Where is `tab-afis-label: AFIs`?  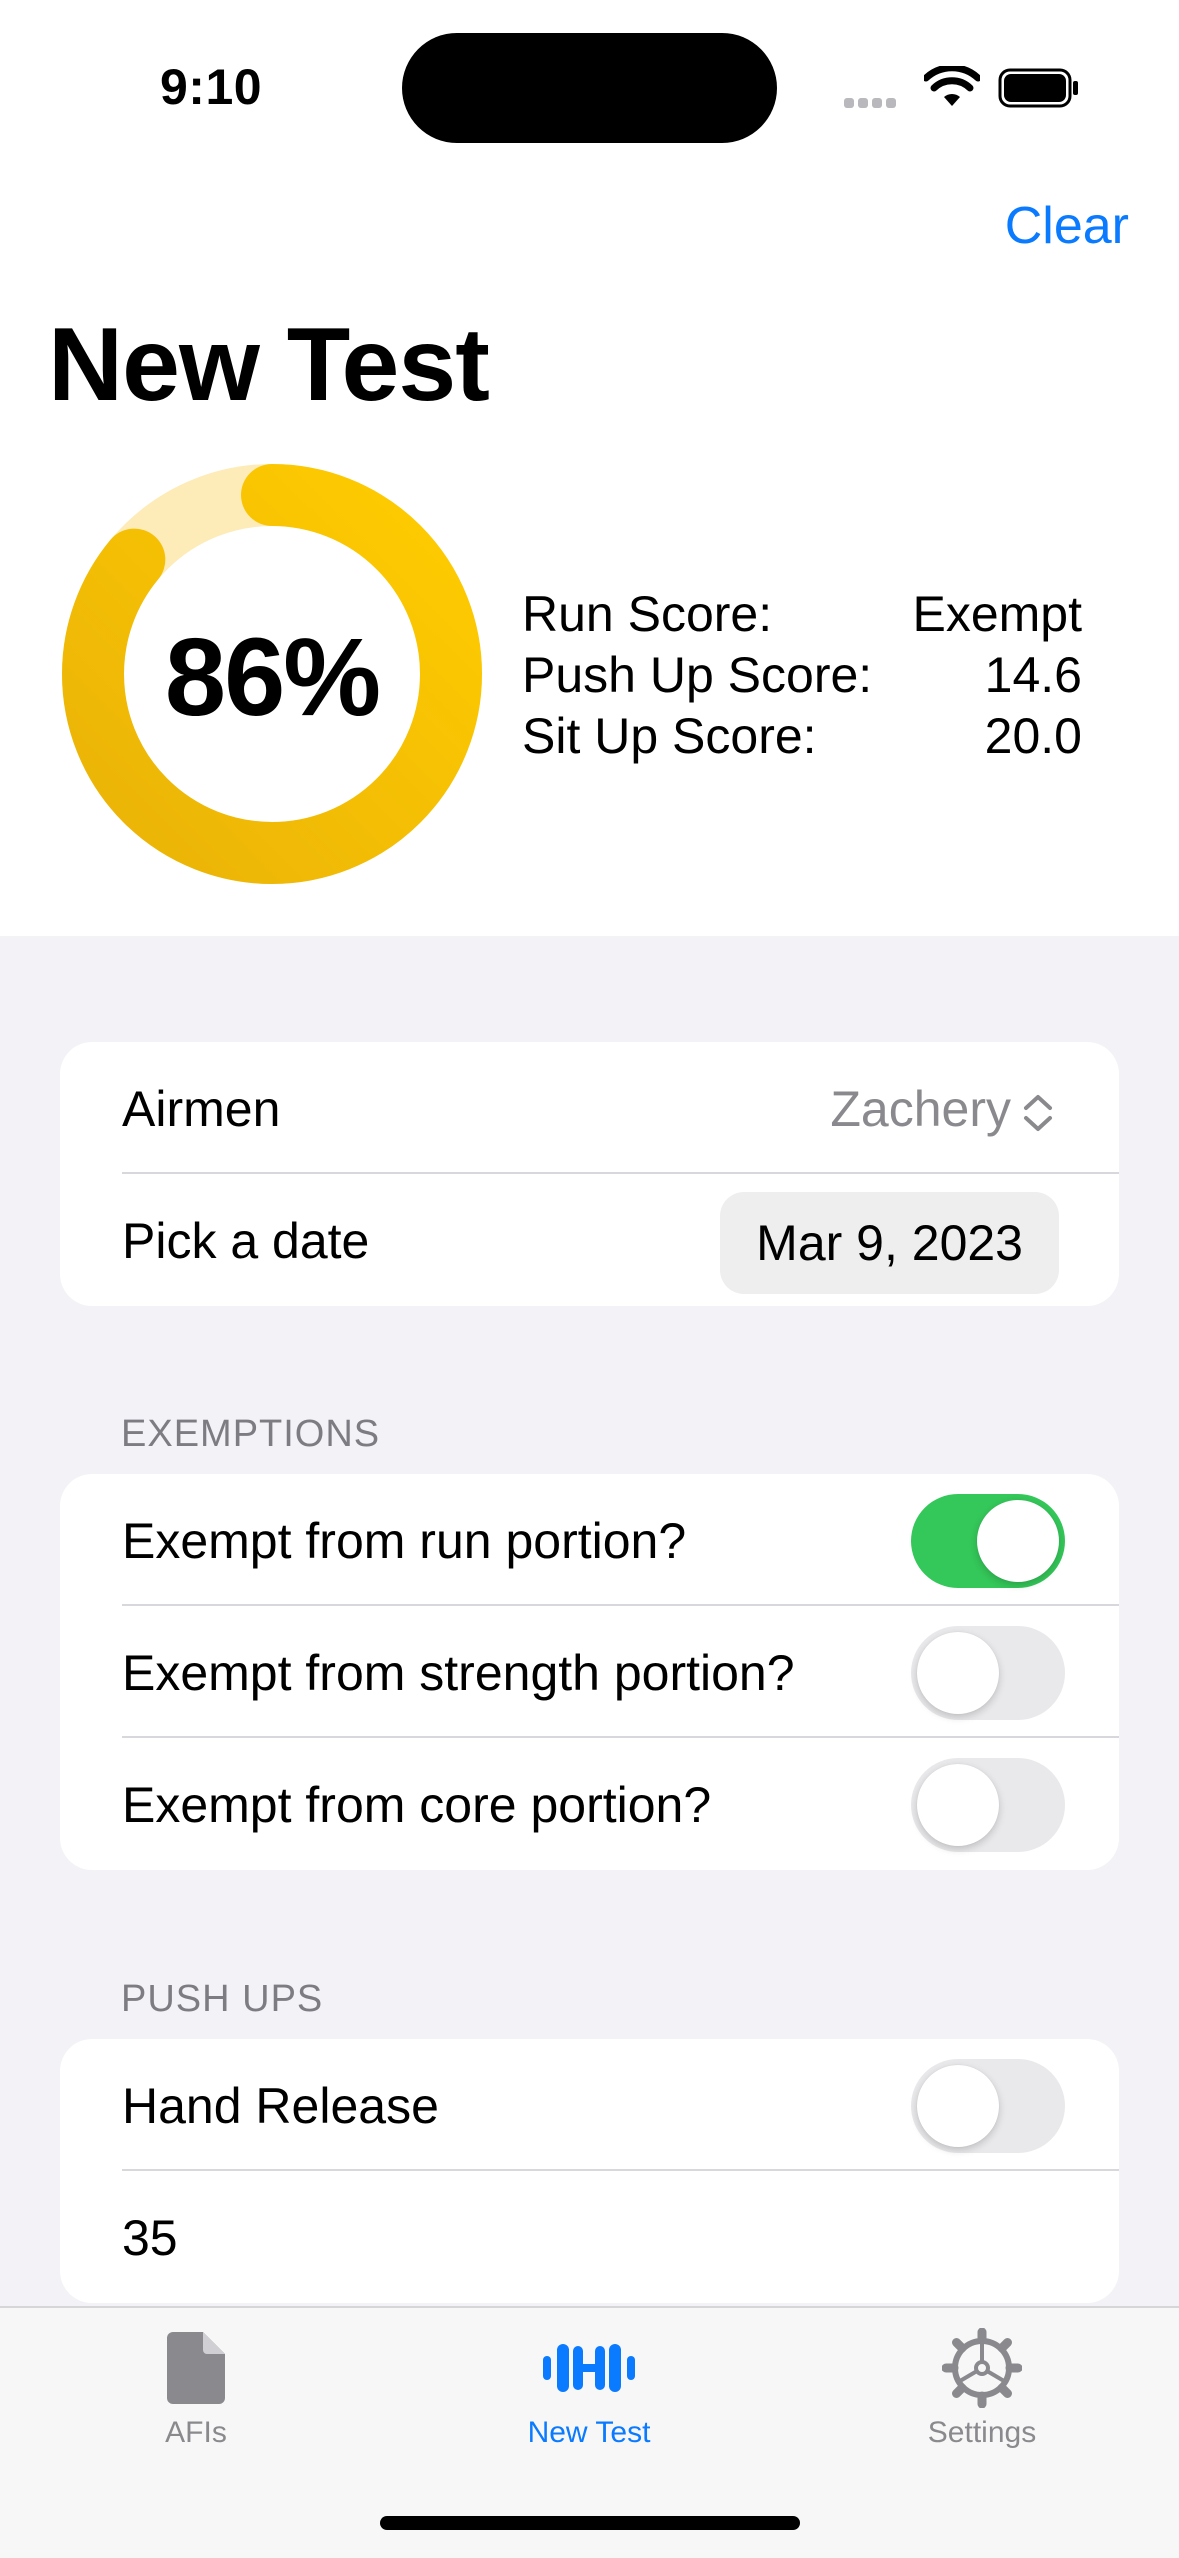
tab-afis-label: AFIs is located at coordinates (196, 2432).